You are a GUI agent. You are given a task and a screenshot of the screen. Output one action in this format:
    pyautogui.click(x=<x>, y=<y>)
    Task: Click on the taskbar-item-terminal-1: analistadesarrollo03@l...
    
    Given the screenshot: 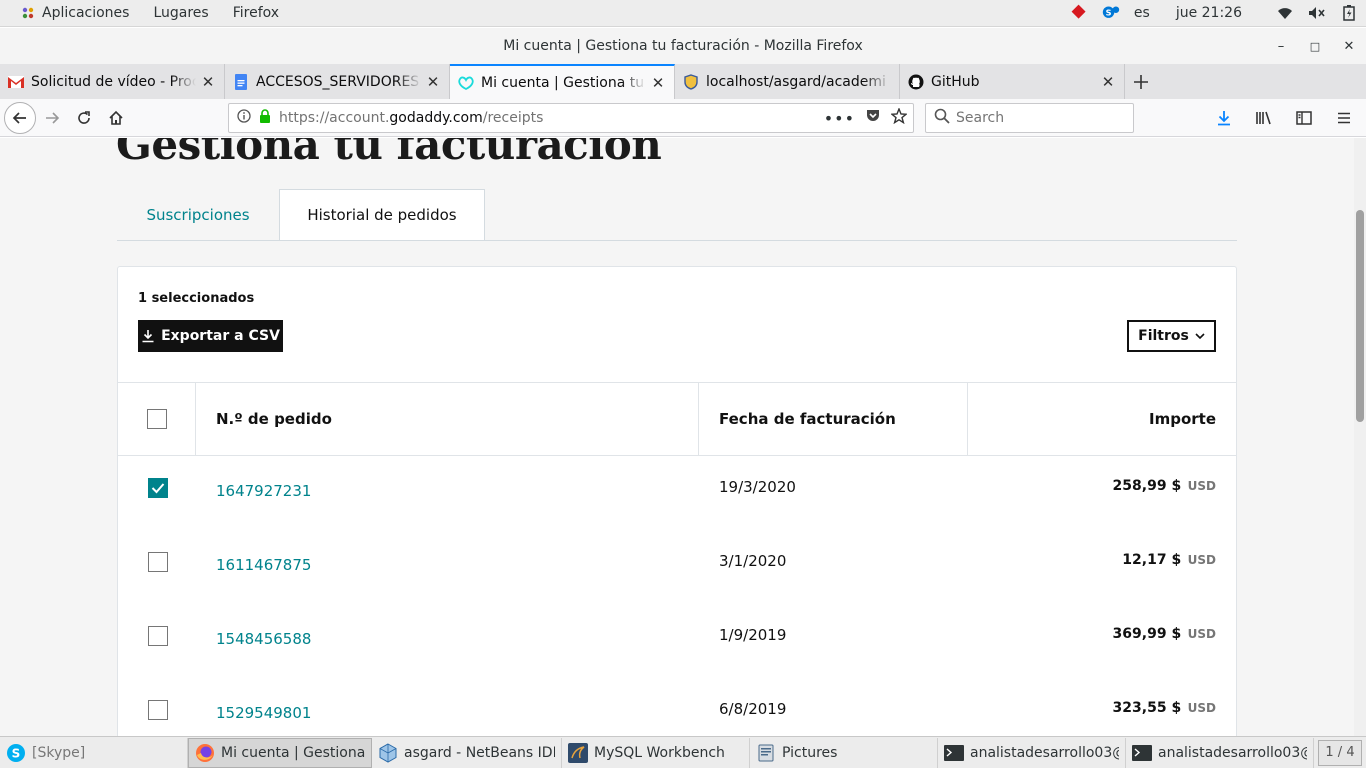 What is the action you would take?
    pyautogui.click(x=1032, y=752)
    